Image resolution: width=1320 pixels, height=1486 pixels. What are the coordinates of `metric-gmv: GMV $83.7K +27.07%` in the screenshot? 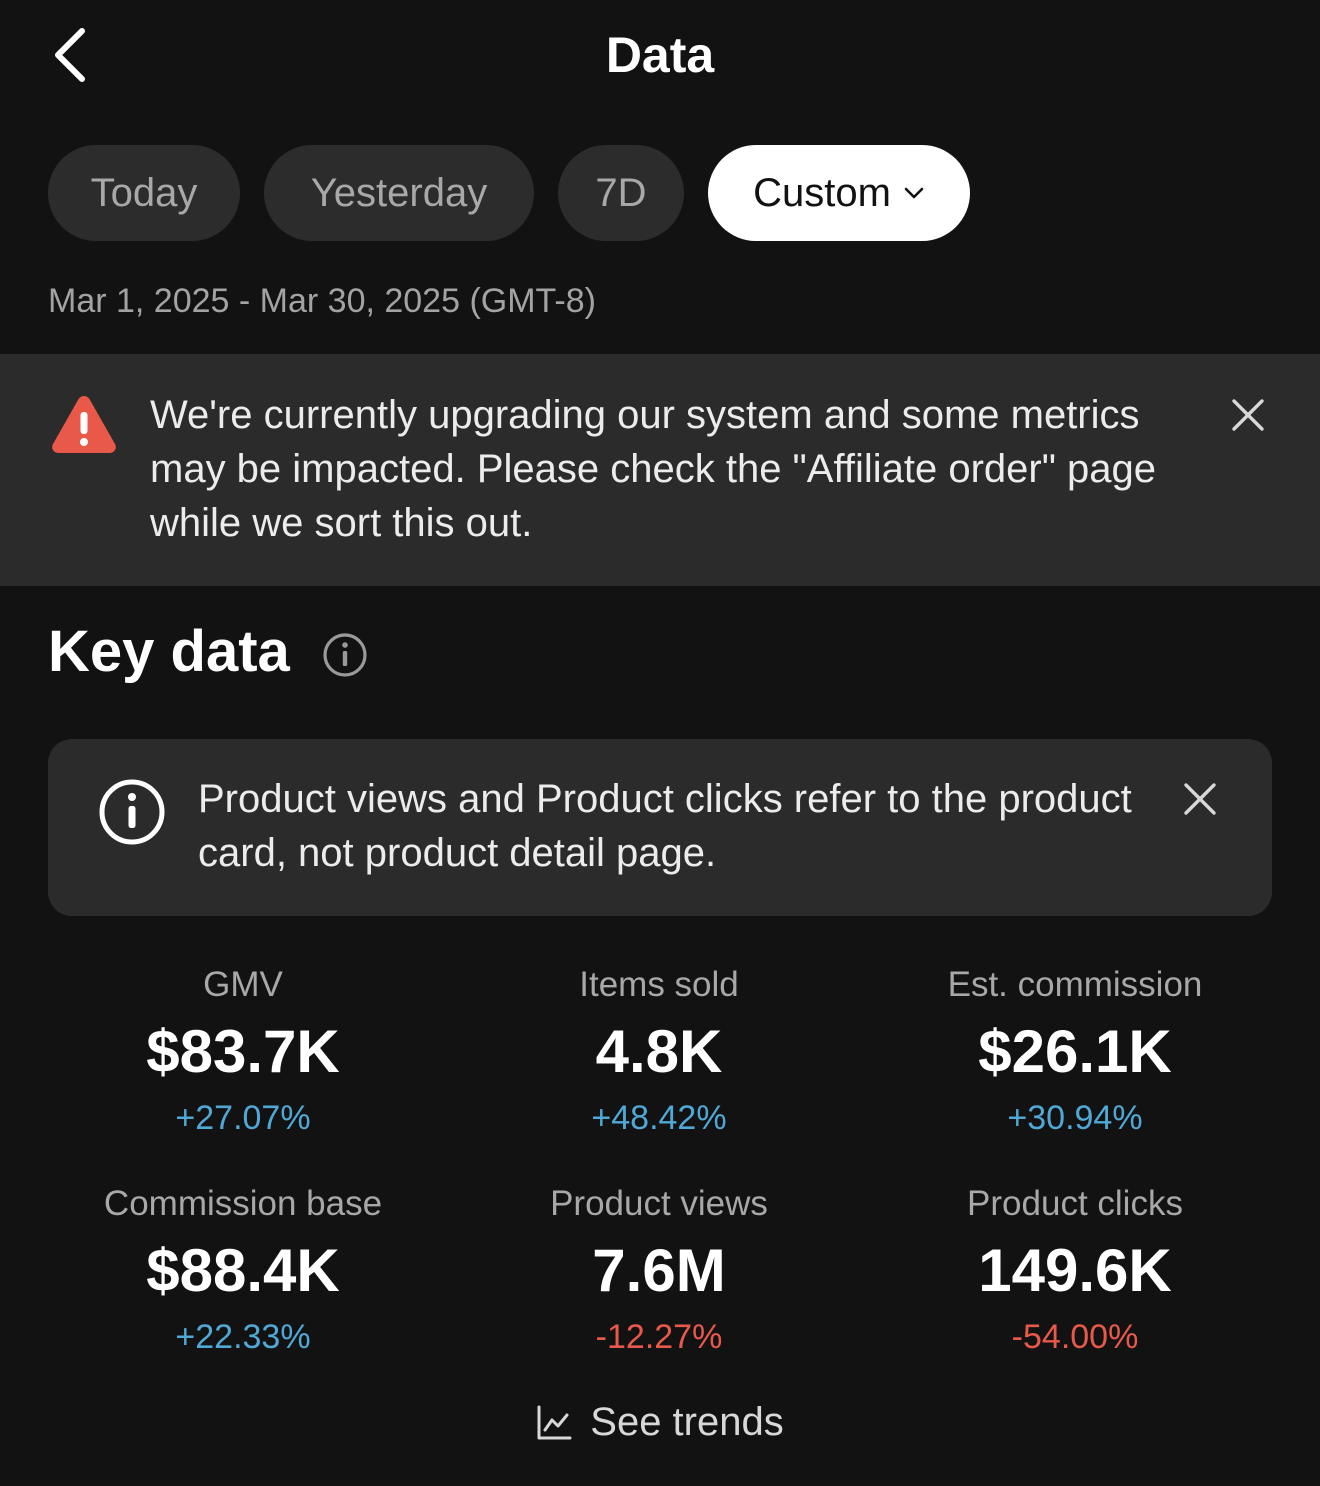 It's located at (243, 1051).